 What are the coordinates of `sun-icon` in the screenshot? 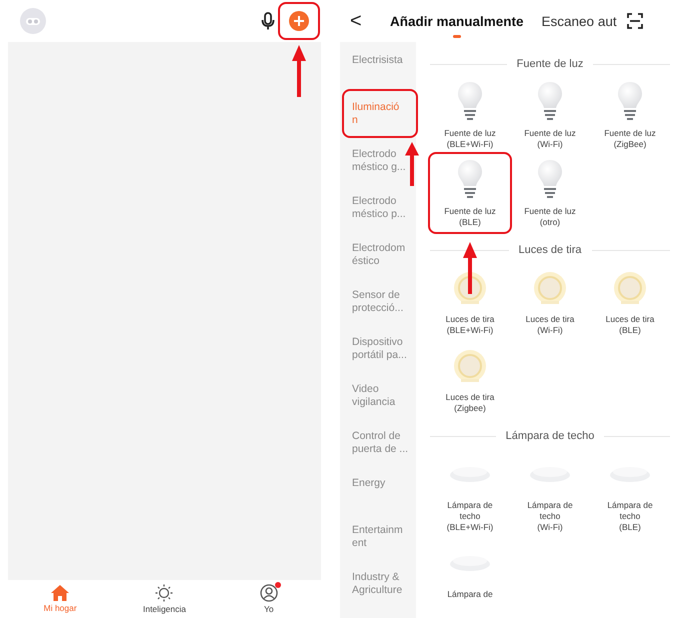 It's located at (164, 593).